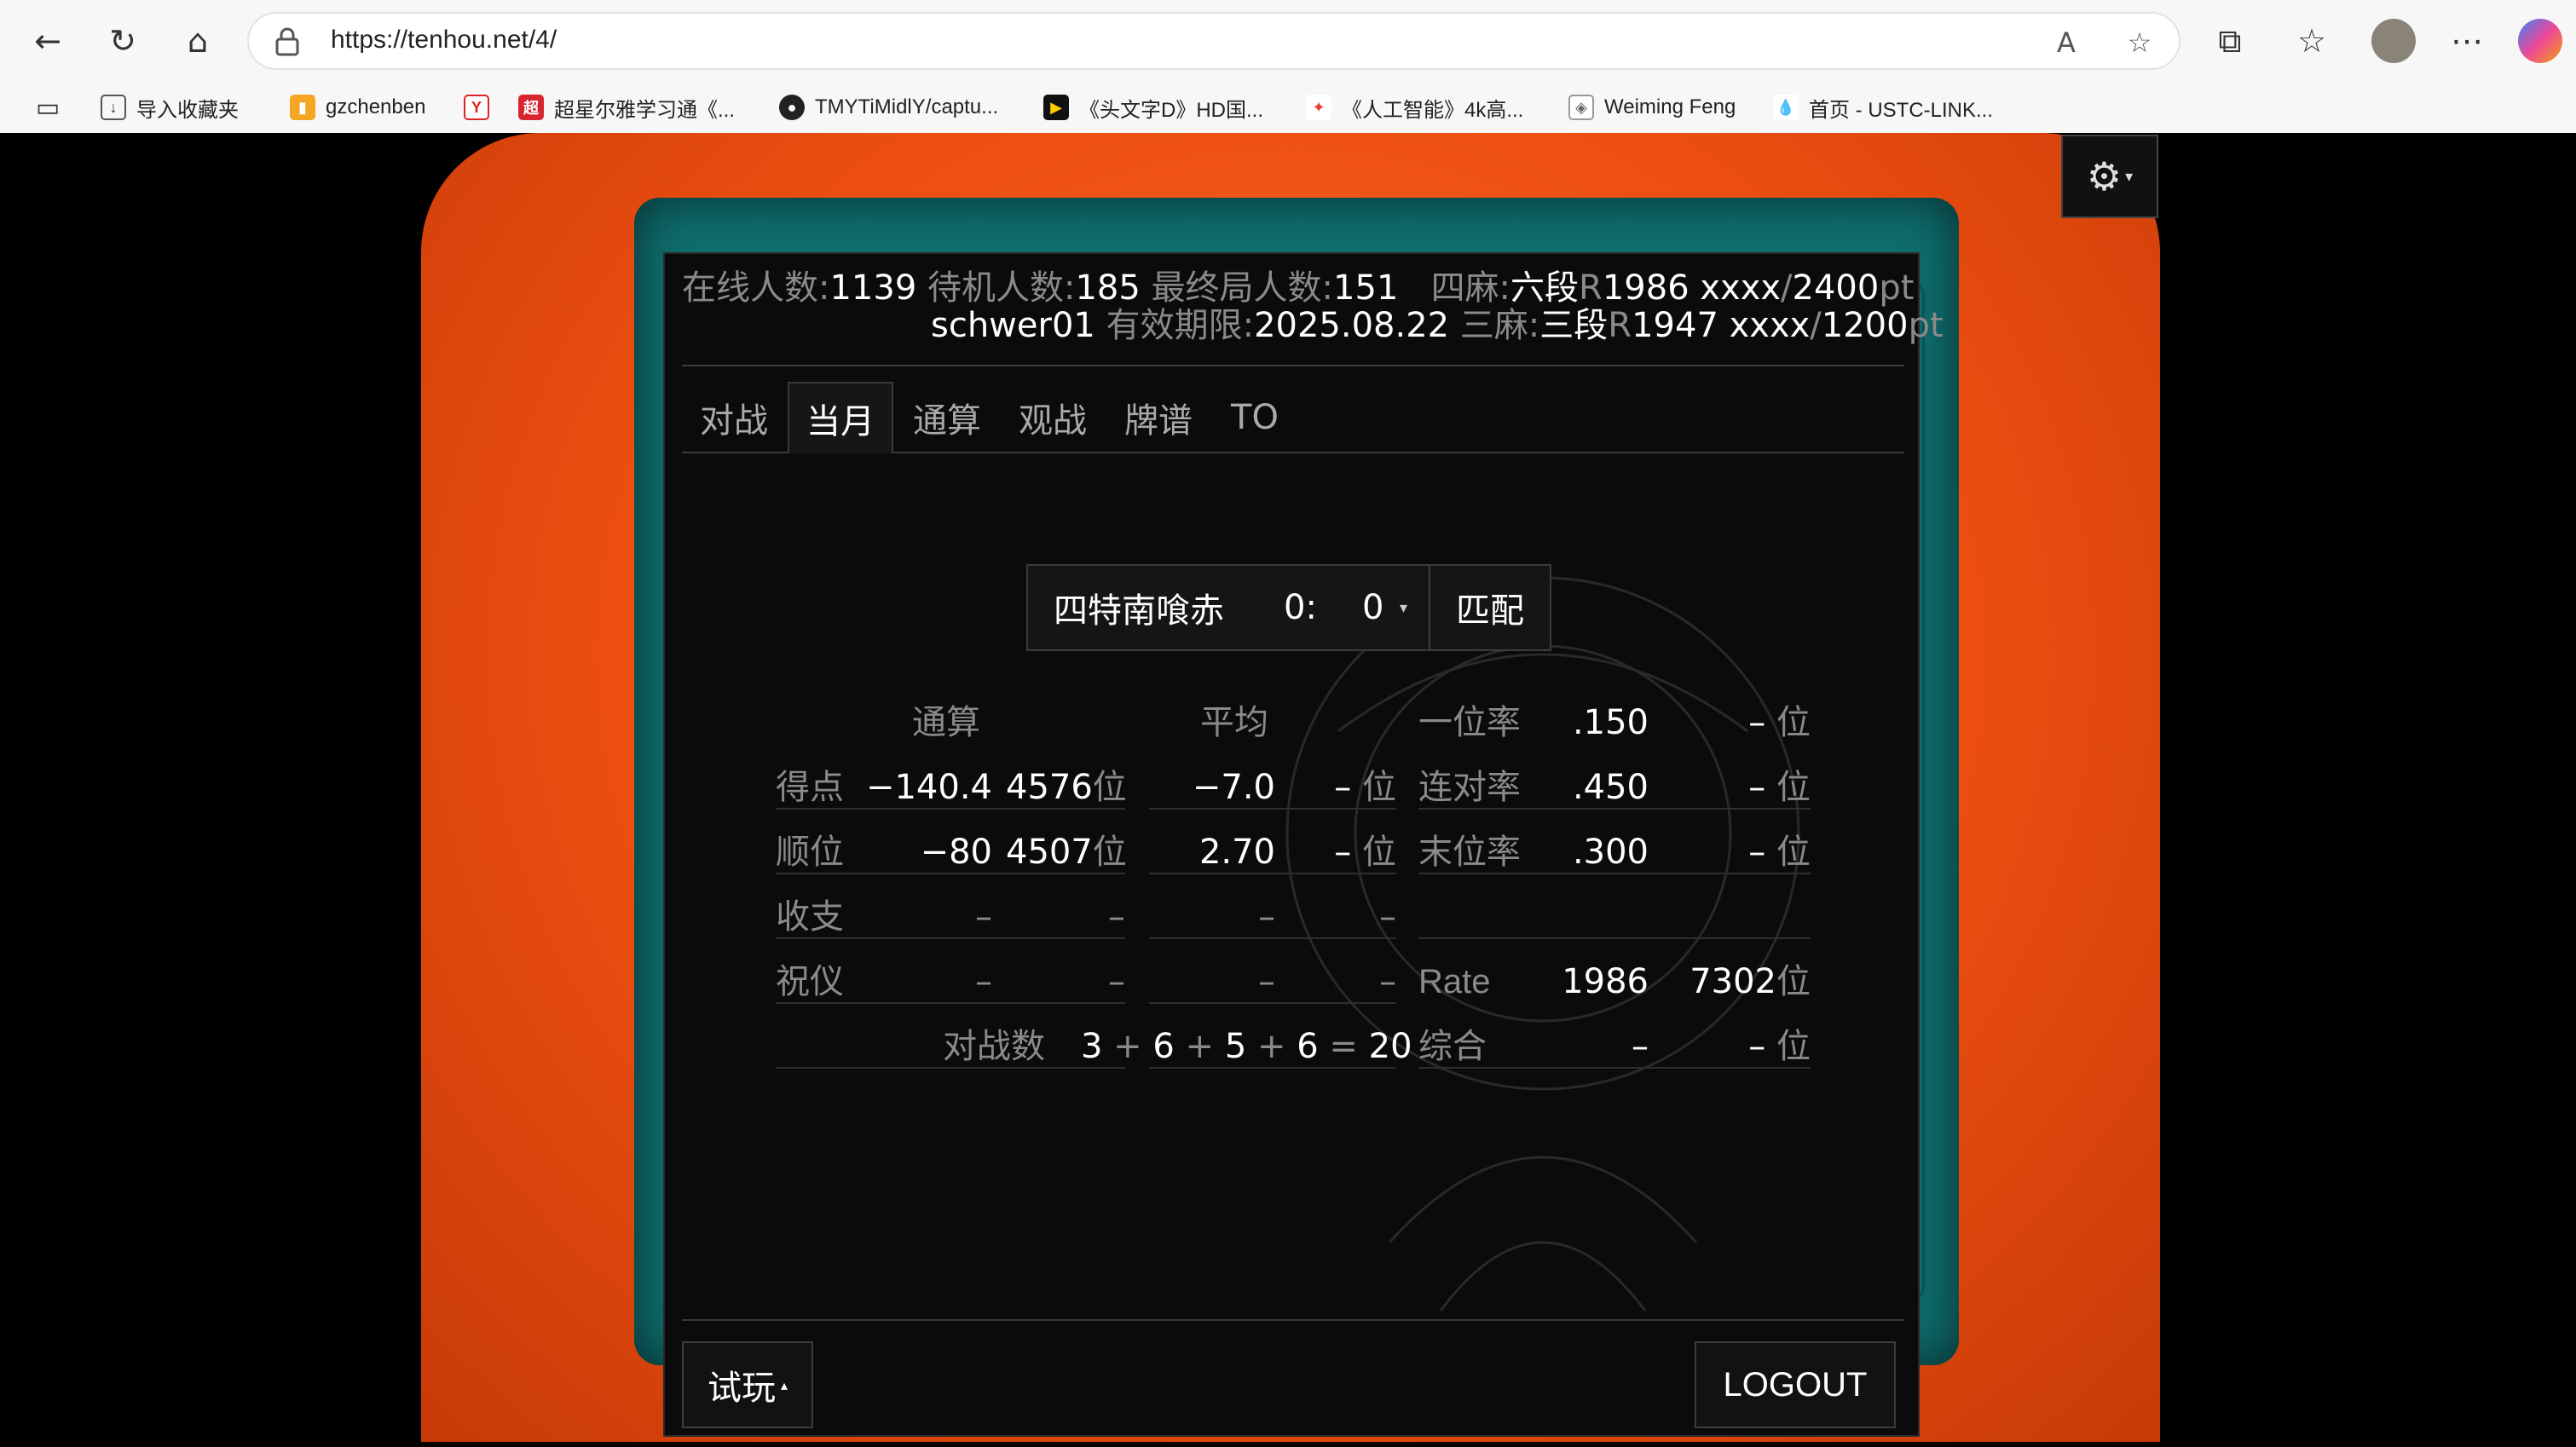 Image resolution: width=2576 pixels, height=1447 pixels. What do you see at coordinates (734, 417) in the screenshot?
I see `tab-battle: 对战` at bounding box center [734, 417].